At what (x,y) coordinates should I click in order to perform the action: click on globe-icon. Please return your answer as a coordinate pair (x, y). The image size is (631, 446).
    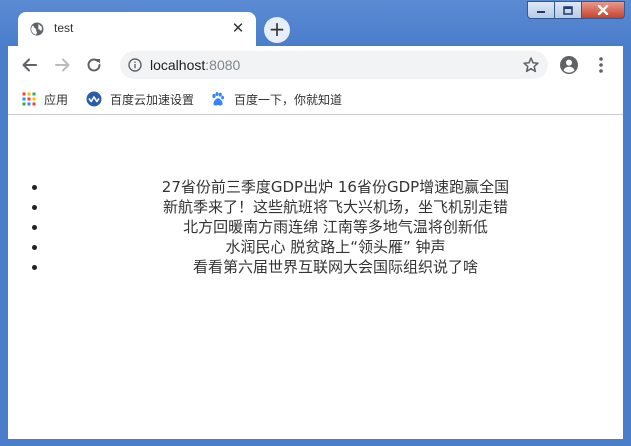
    Looking at the image, I should click on (37, 29).